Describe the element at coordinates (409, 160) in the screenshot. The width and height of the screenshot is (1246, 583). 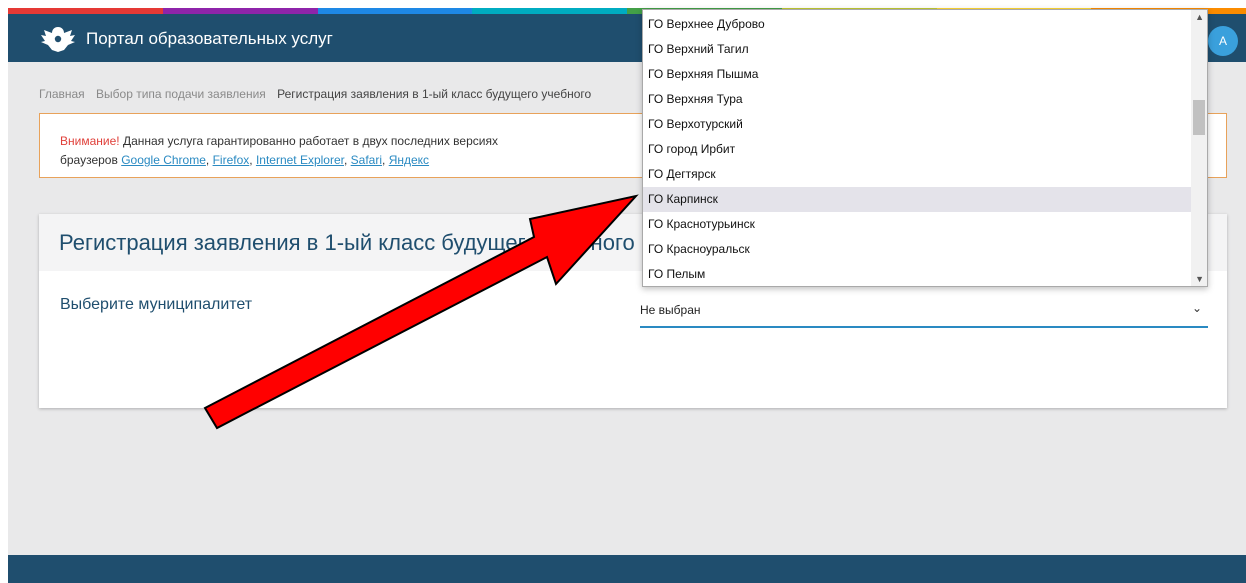
I see `link-yandex: Яндекс` at that location.